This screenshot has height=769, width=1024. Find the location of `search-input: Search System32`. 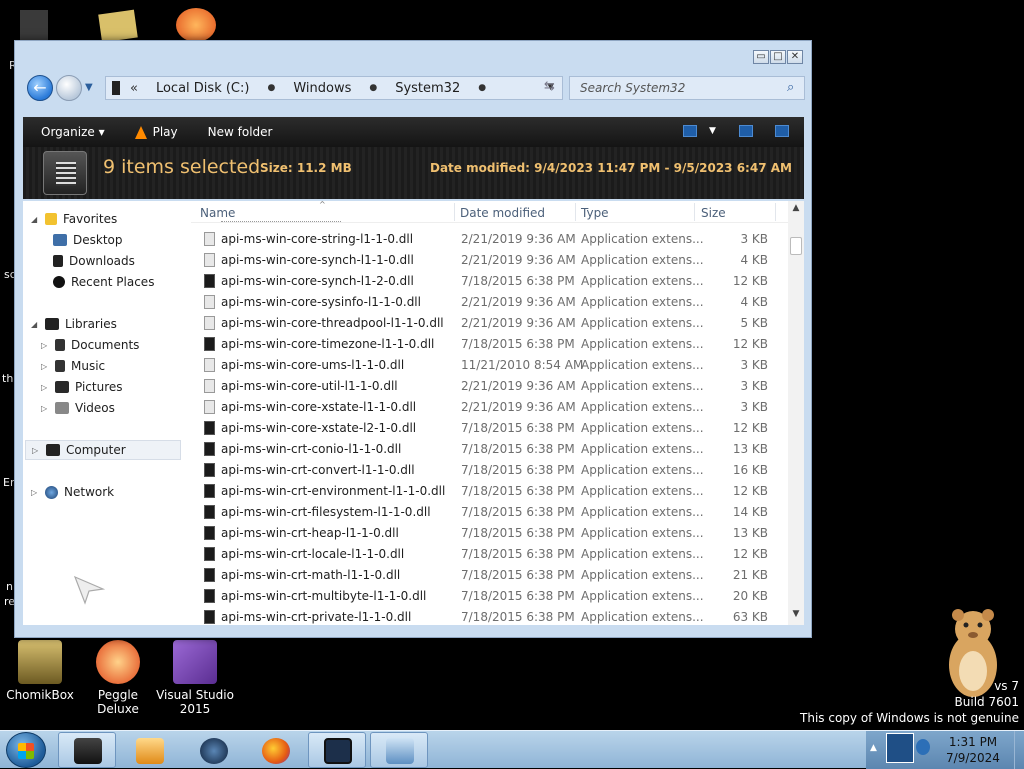

search-input: Search System32 is located at coordinates (687, 88).